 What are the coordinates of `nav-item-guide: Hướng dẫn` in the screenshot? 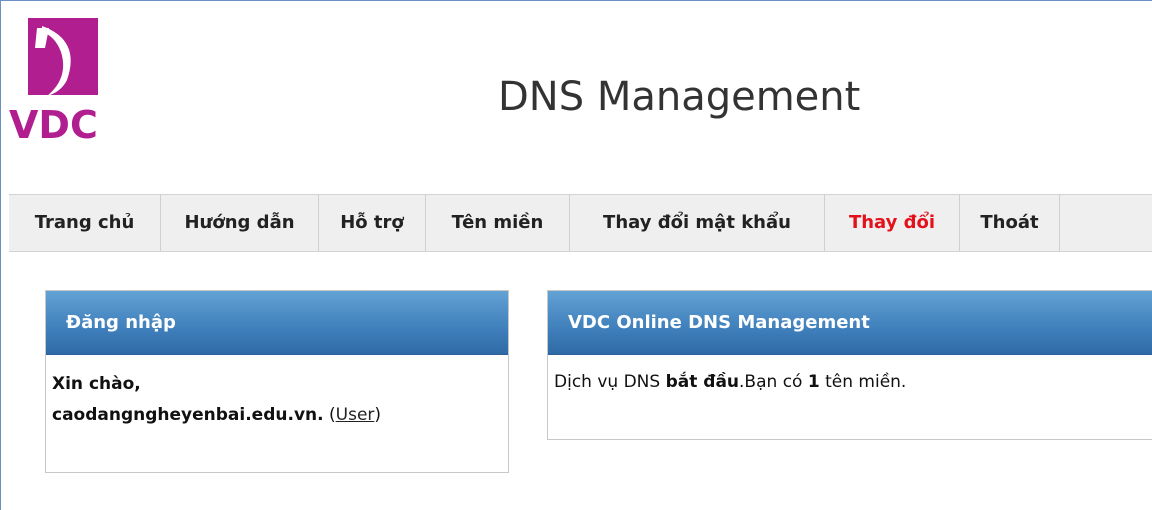 It's located at (240, 223).